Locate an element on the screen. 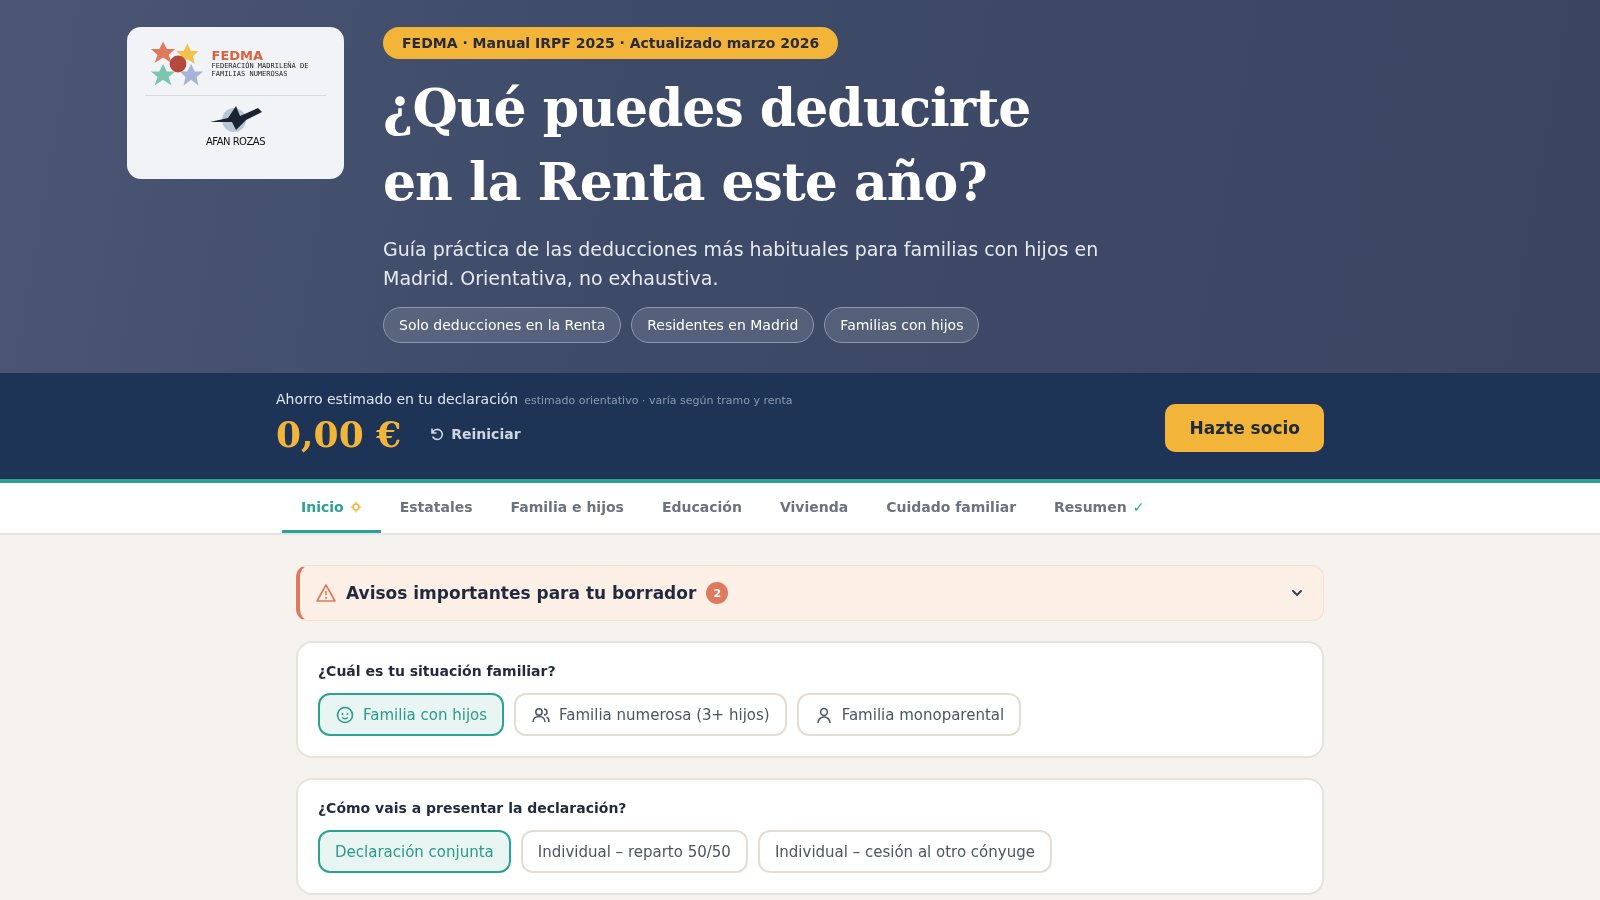 This screenshot has height=900, width=1600. edition-badge: FEDMA · Manual IRPF 2025 · Actualizado marzo 2026 is located at coordinates (611, 43).